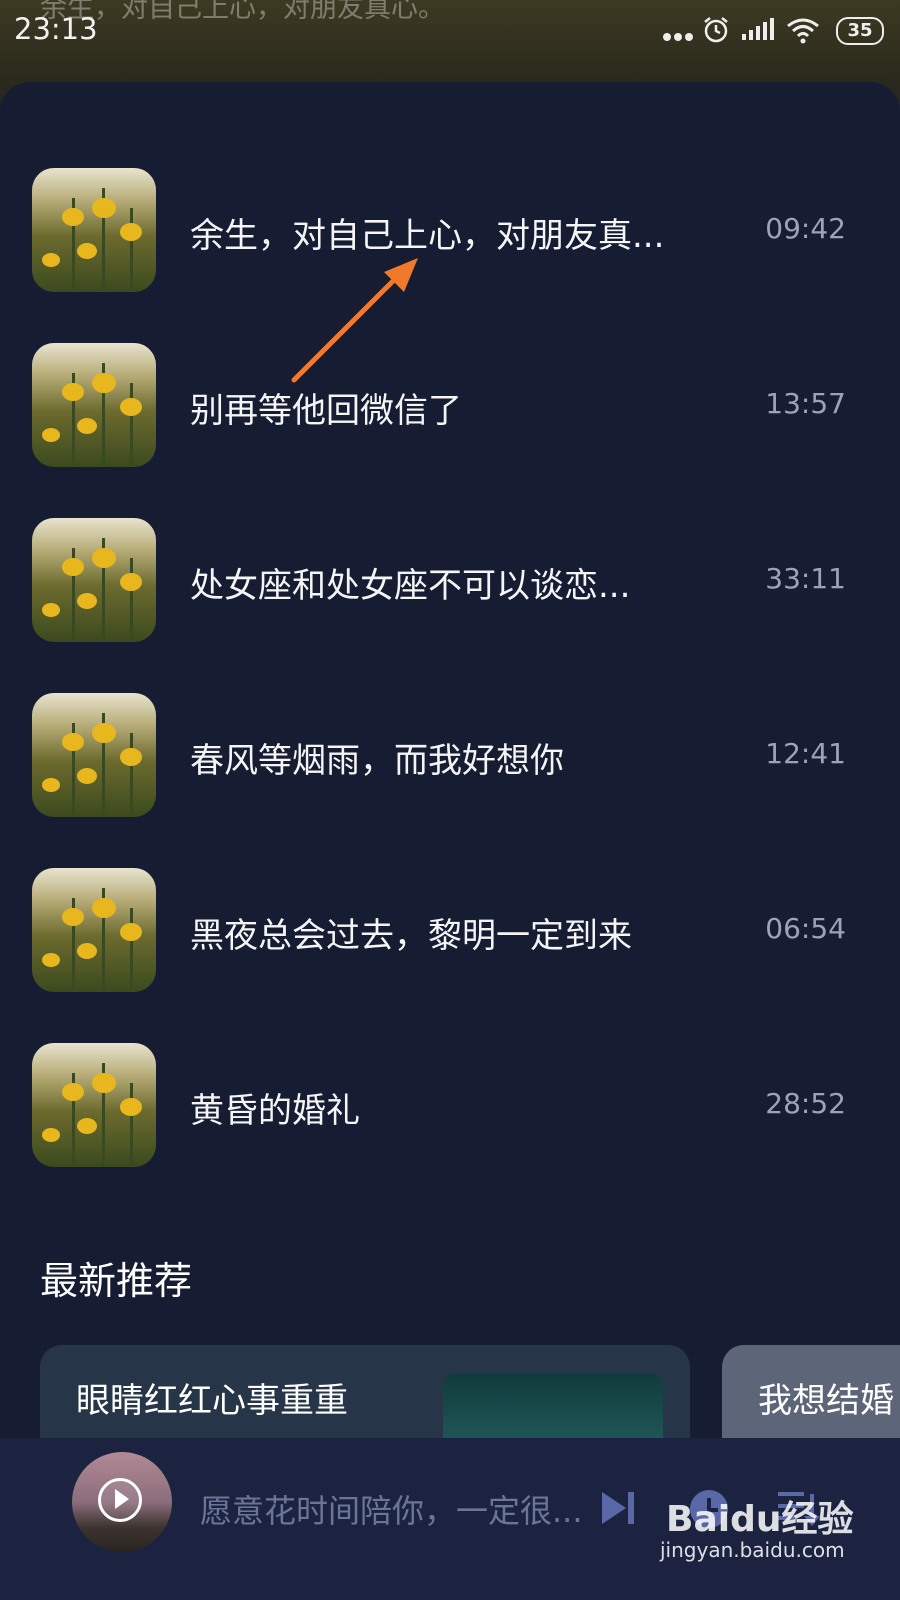 The image size is (900, 1600). What do you see at coordinates (805, 753) in the screenshot?
I see `song-duration: 12:41` at bounding box center [805, 753].